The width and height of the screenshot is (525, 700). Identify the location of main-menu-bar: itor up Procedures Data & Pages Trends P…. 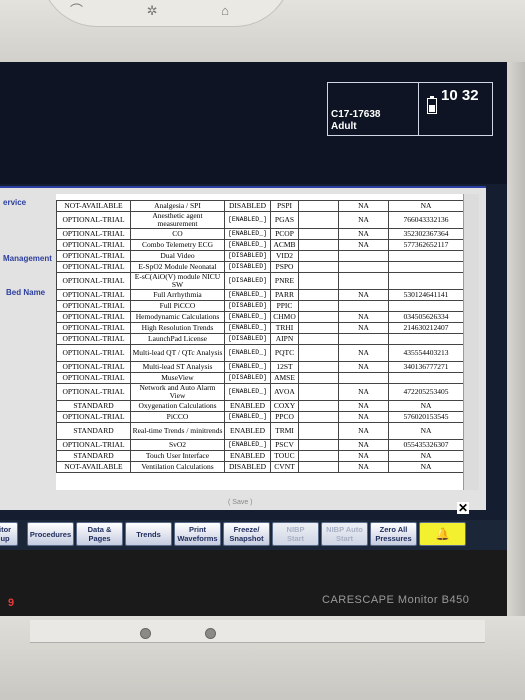
(253, 535).